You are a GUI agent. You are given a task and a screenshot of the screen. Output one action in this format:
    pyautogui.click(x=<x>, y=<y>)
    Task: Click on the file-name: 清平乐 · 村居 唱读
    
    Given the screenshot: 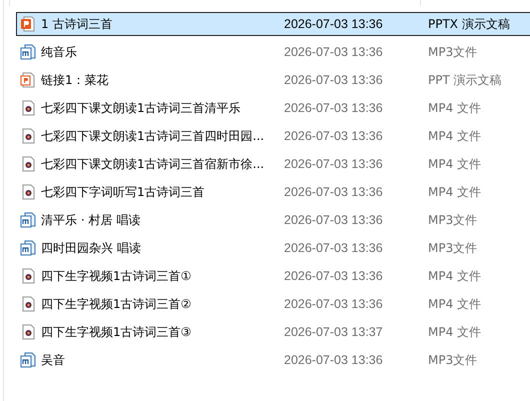 What is the action you would take?
    pyautogui.click(x=91, y=220)
    